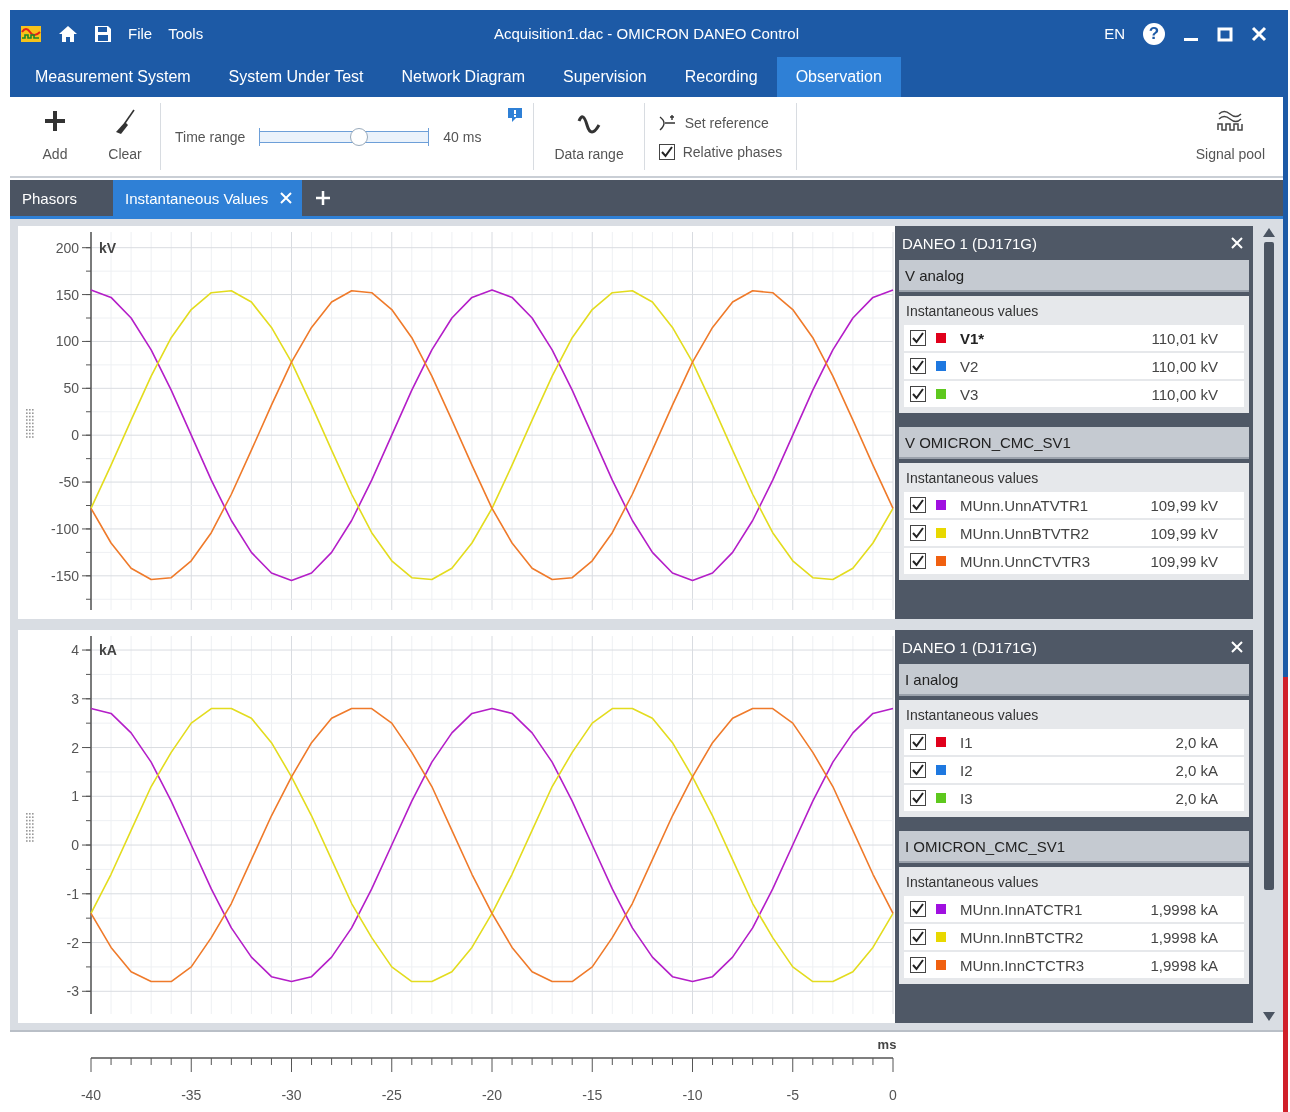  Describe the element at coordinates (1269, 1017) in the screenshot. I see `scroll-down-button` at that location.